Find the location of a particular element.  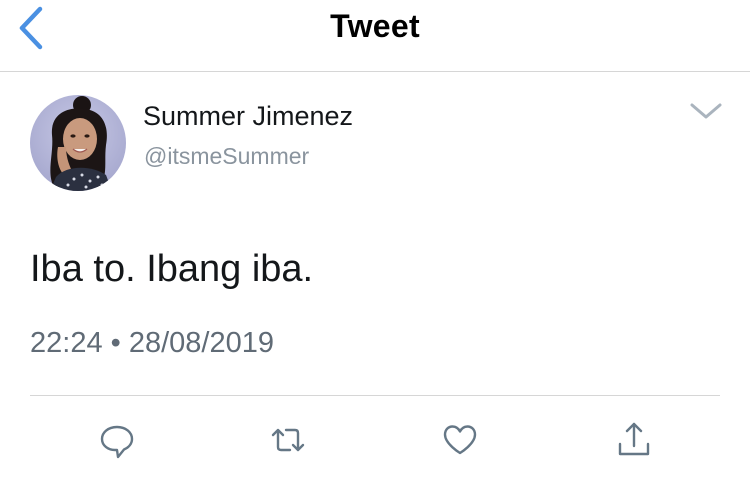

page-title: Tweet is located at coordinates (375, 26).